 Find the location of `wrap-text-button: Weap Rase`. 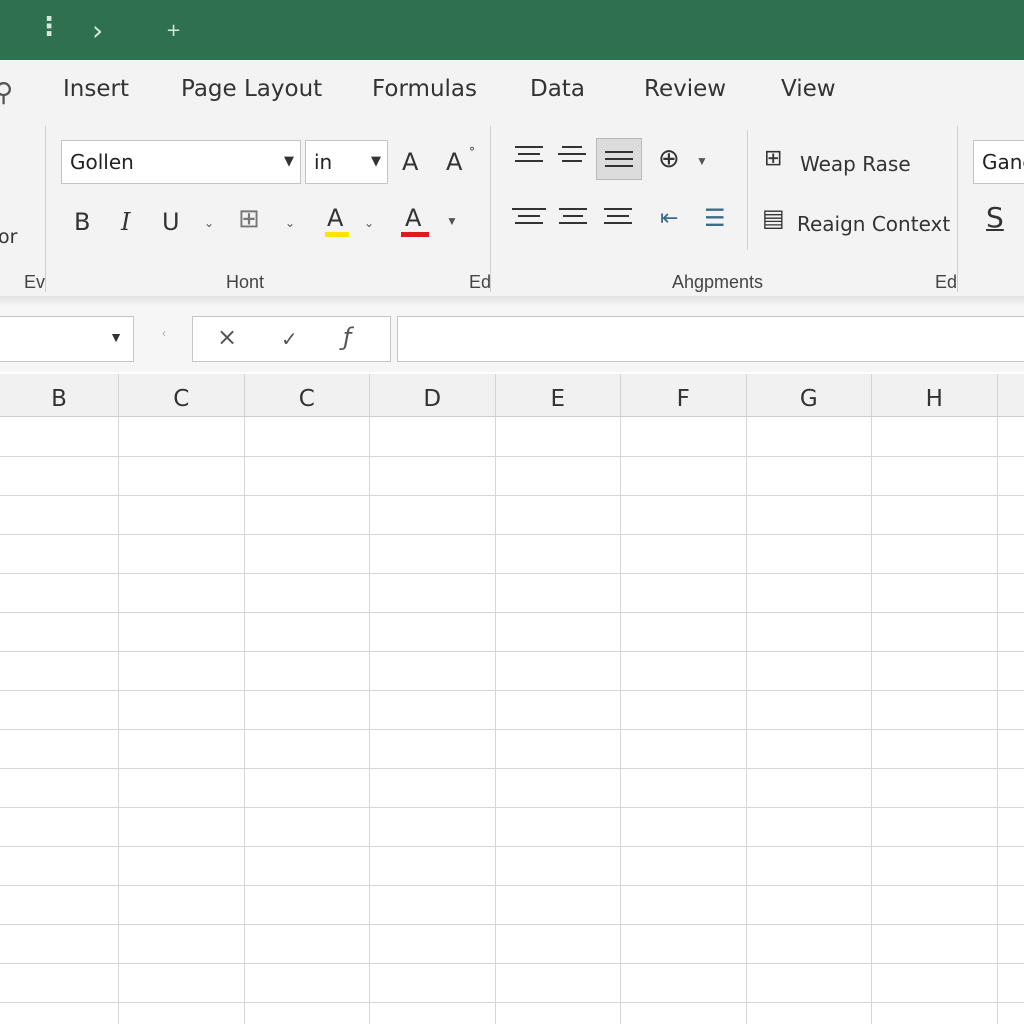

wrap-text-button: Weap Rase is located at coordinates (855, 164).